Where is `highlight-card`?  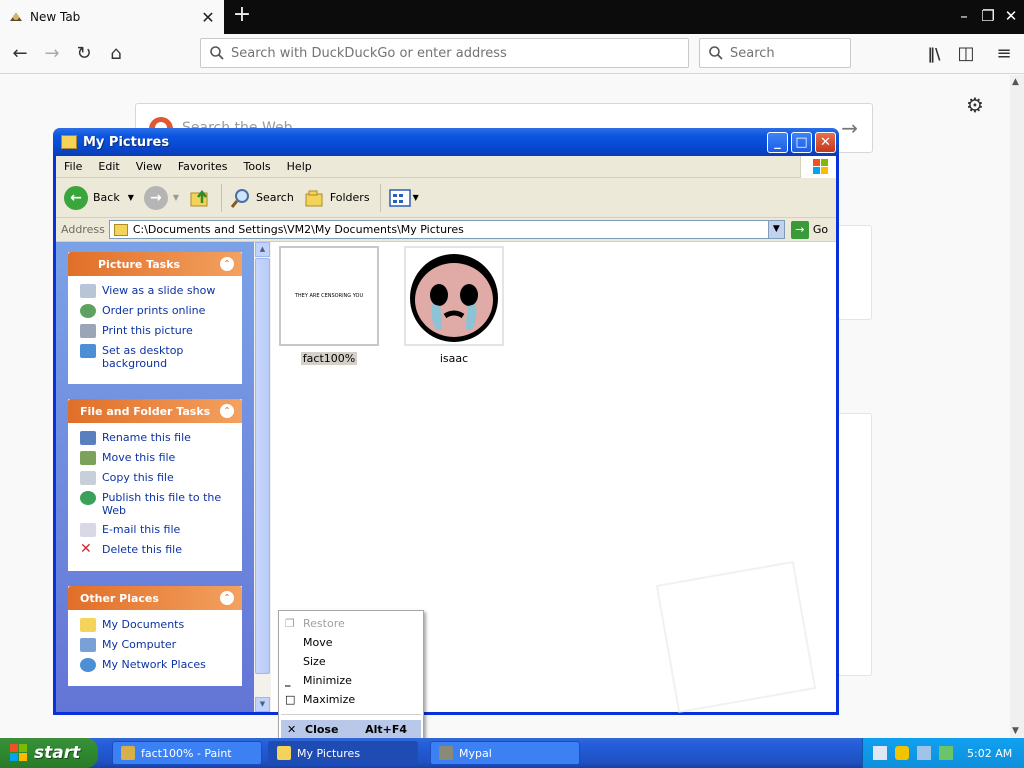
highlight-card is located at coordinates (855, 544).